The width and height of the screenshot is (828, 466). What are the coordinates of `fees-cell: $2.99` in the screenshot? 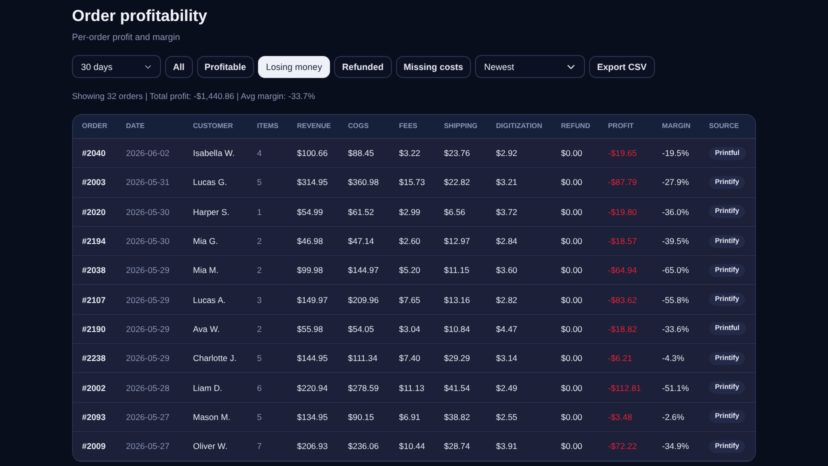 It's located at (412, 211).